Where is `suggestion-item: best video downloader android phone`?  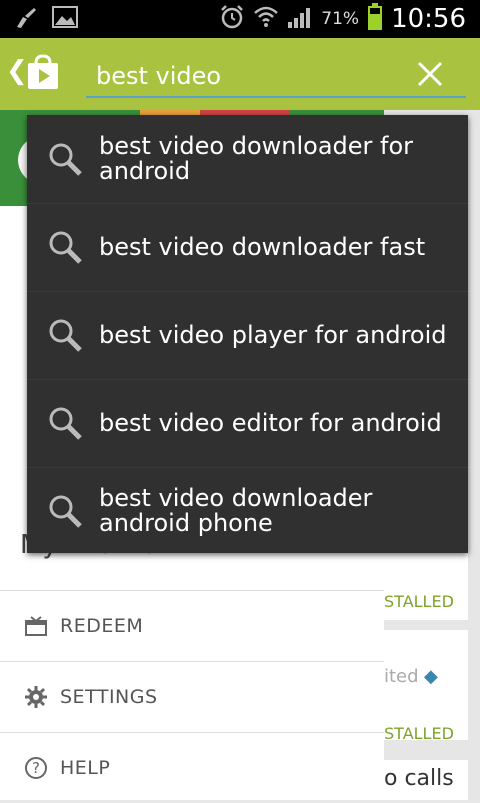
suggestion-item: best video downloader android phone is located at coordinates (247, 510).